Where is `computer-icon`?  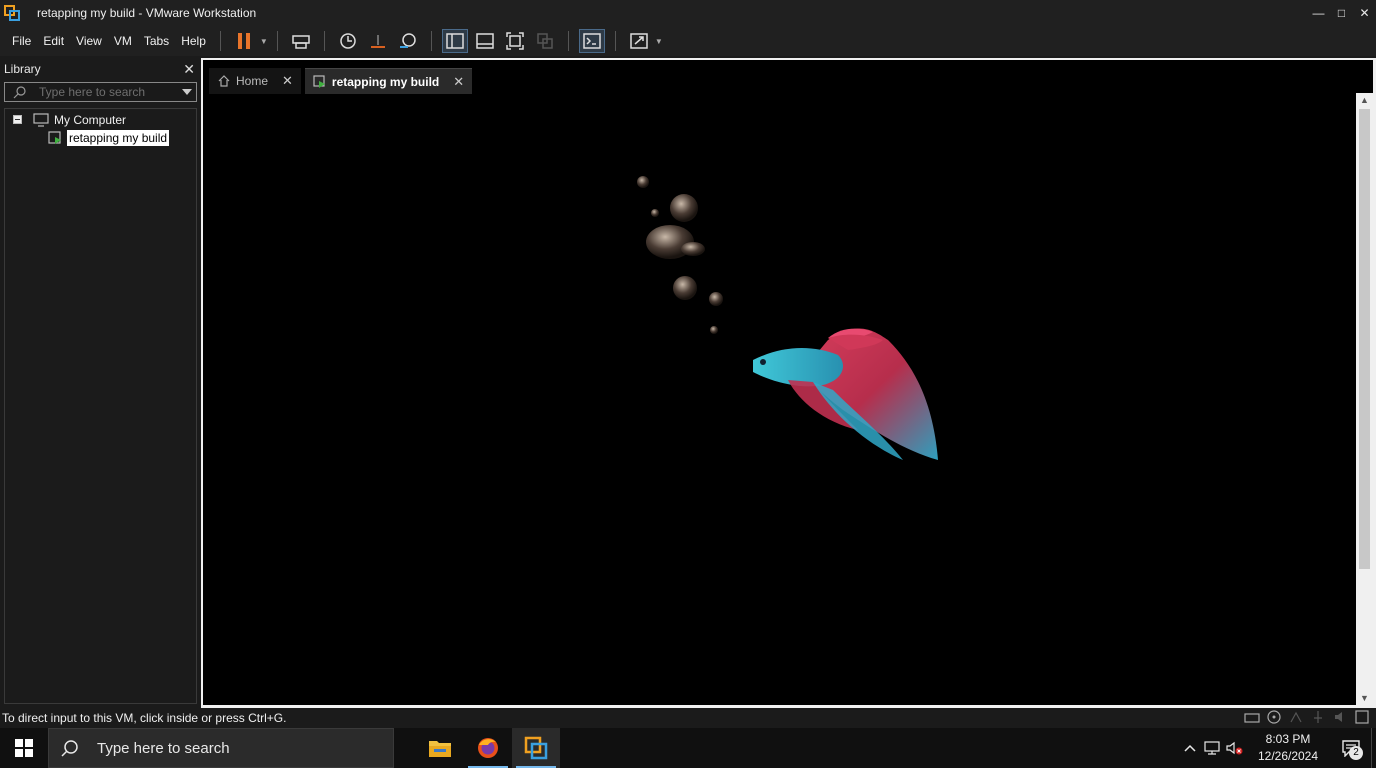
computer-icon is located at coordinates (41, 119).